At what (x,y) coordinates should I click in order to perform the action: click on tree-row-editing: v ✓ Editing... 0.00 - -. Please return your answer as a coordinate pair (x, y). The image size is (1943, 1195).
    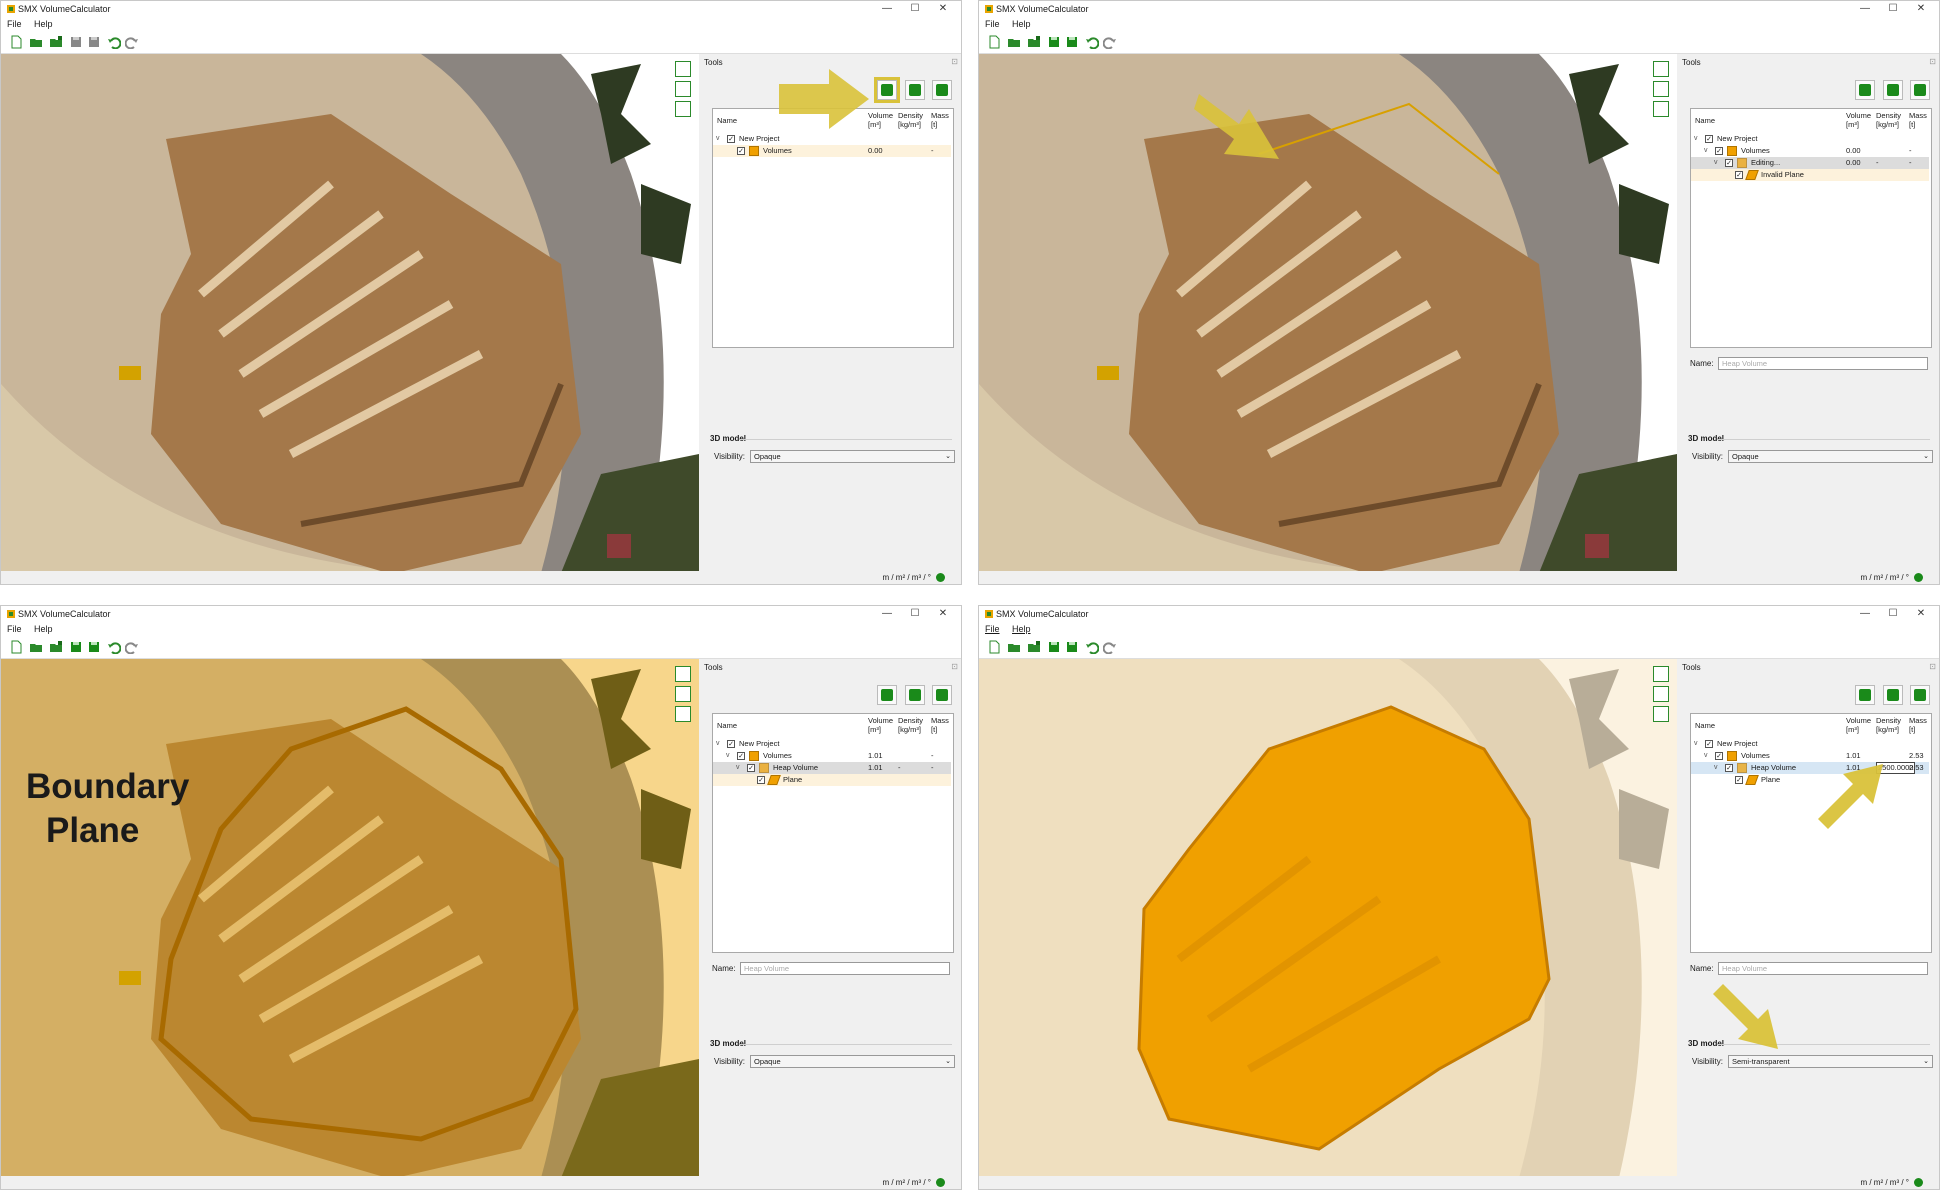
    Looking at the image, I should click on (1810, 163).